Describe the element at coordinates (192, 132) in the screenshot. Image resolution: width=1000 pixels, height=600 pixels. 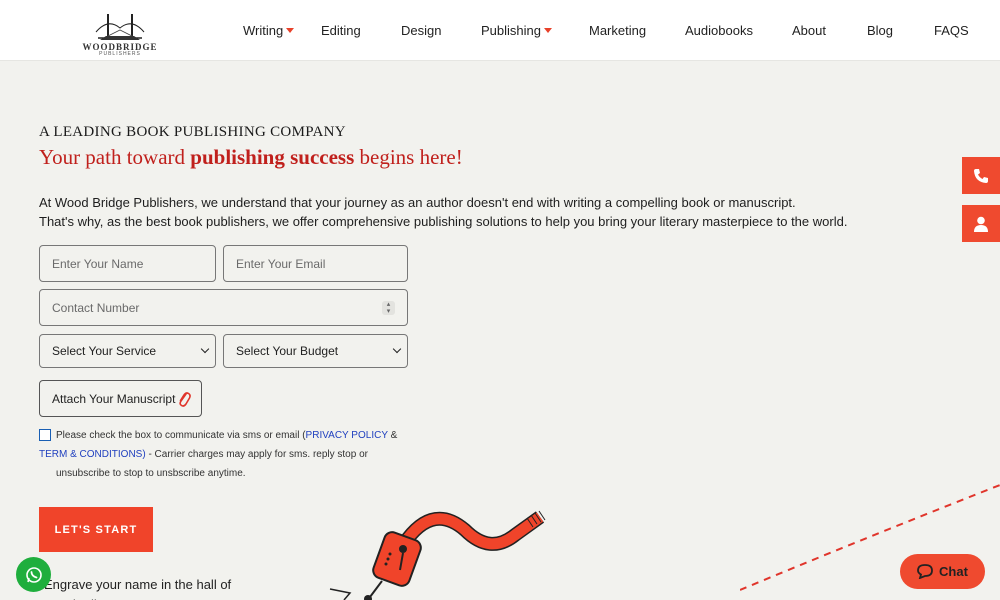
I see `hero-eyebrow: A LEADING BOOK PUBLISHING COMPANY` at that location.